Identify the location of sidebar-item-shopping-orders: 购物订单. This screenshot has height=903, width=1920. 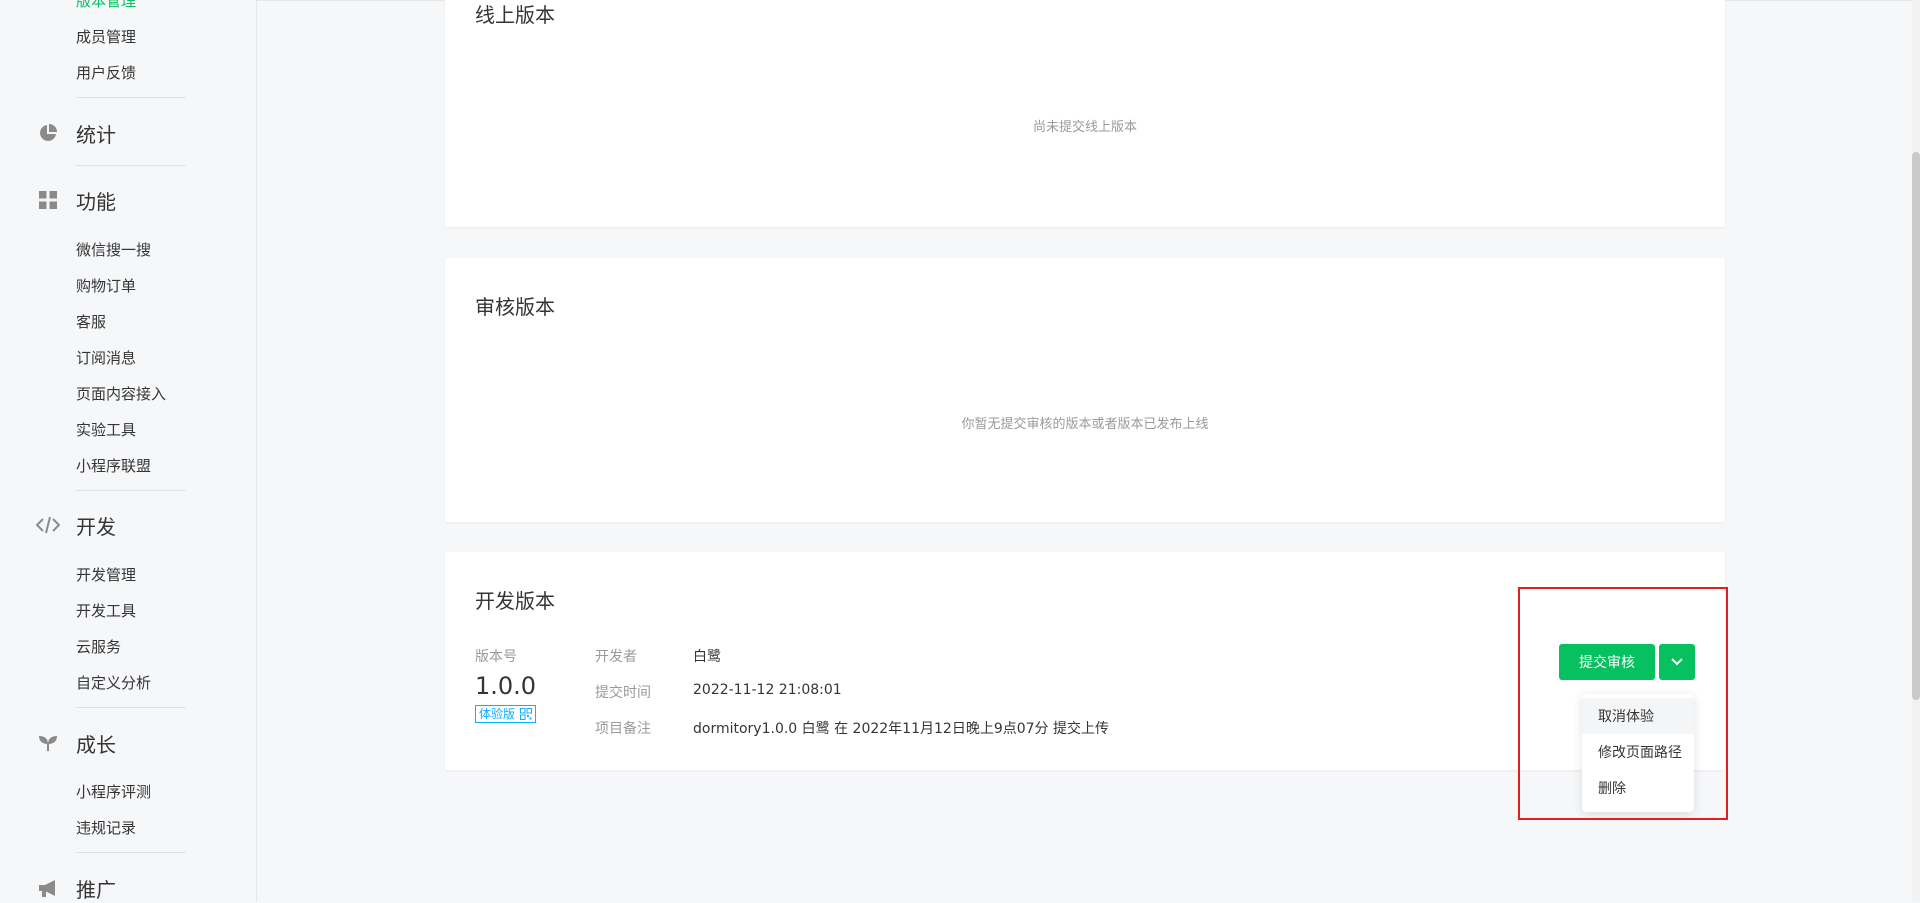
(106, 286).